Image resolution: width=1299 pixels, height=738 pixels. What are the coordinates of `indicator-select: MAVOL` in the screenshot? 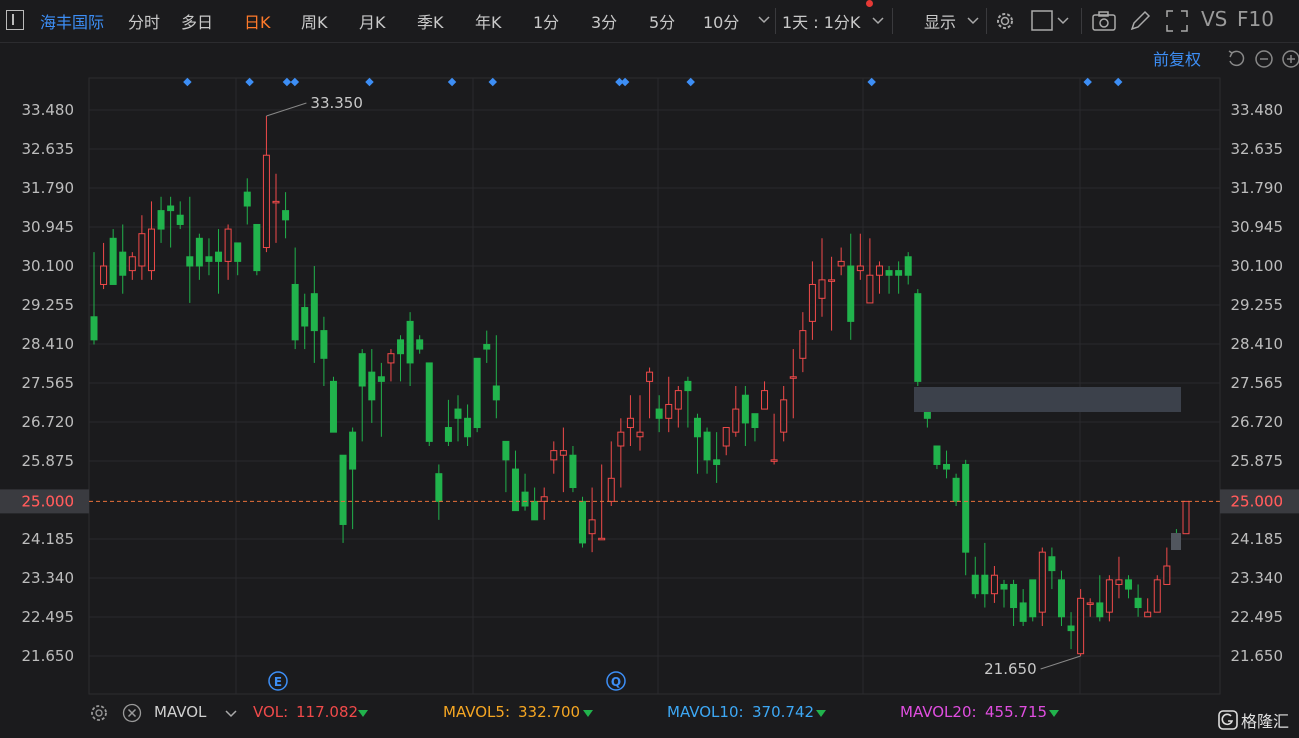 It's located at (180, 712).